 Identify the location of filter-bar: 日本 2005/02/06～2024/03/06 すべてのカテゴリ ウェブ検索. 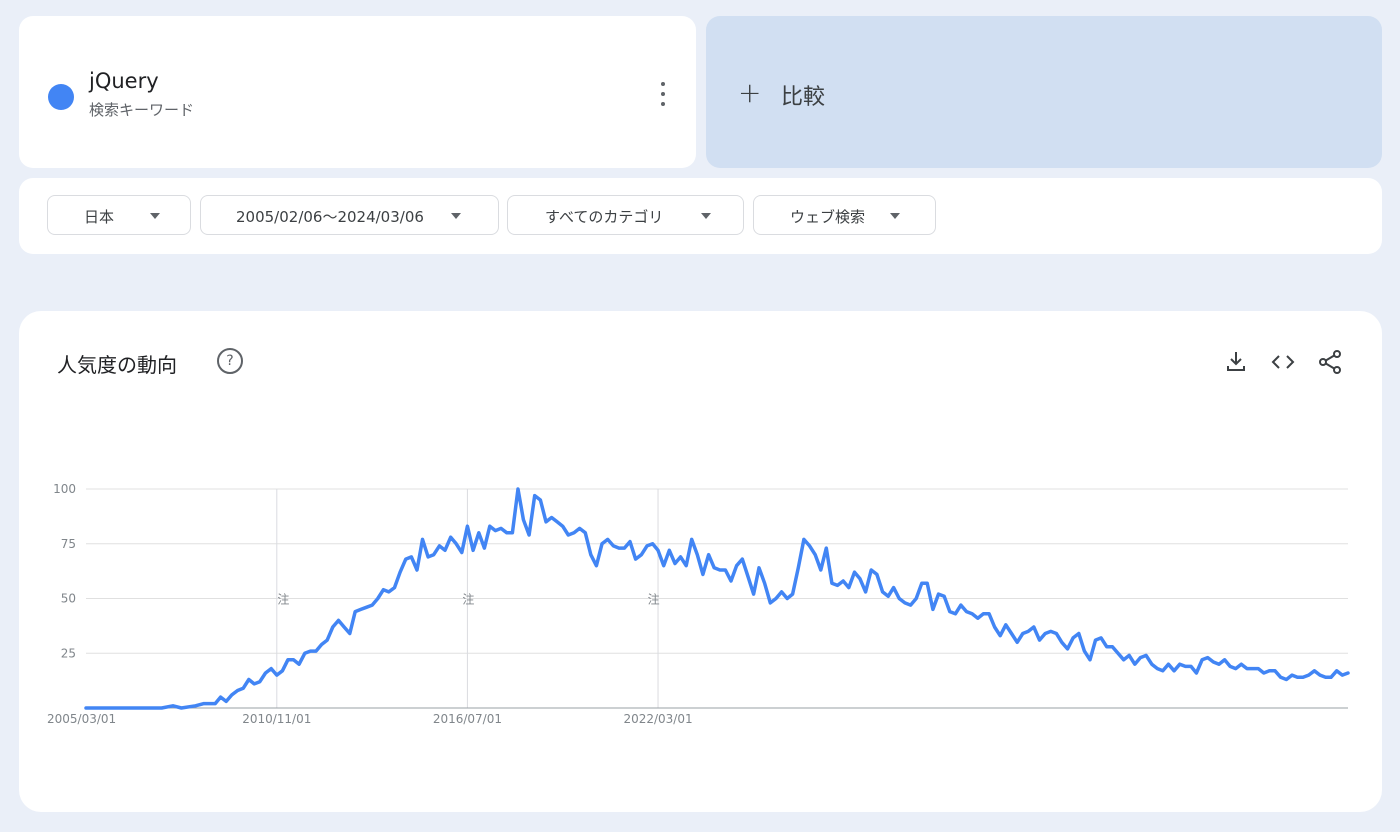
(700, 216).